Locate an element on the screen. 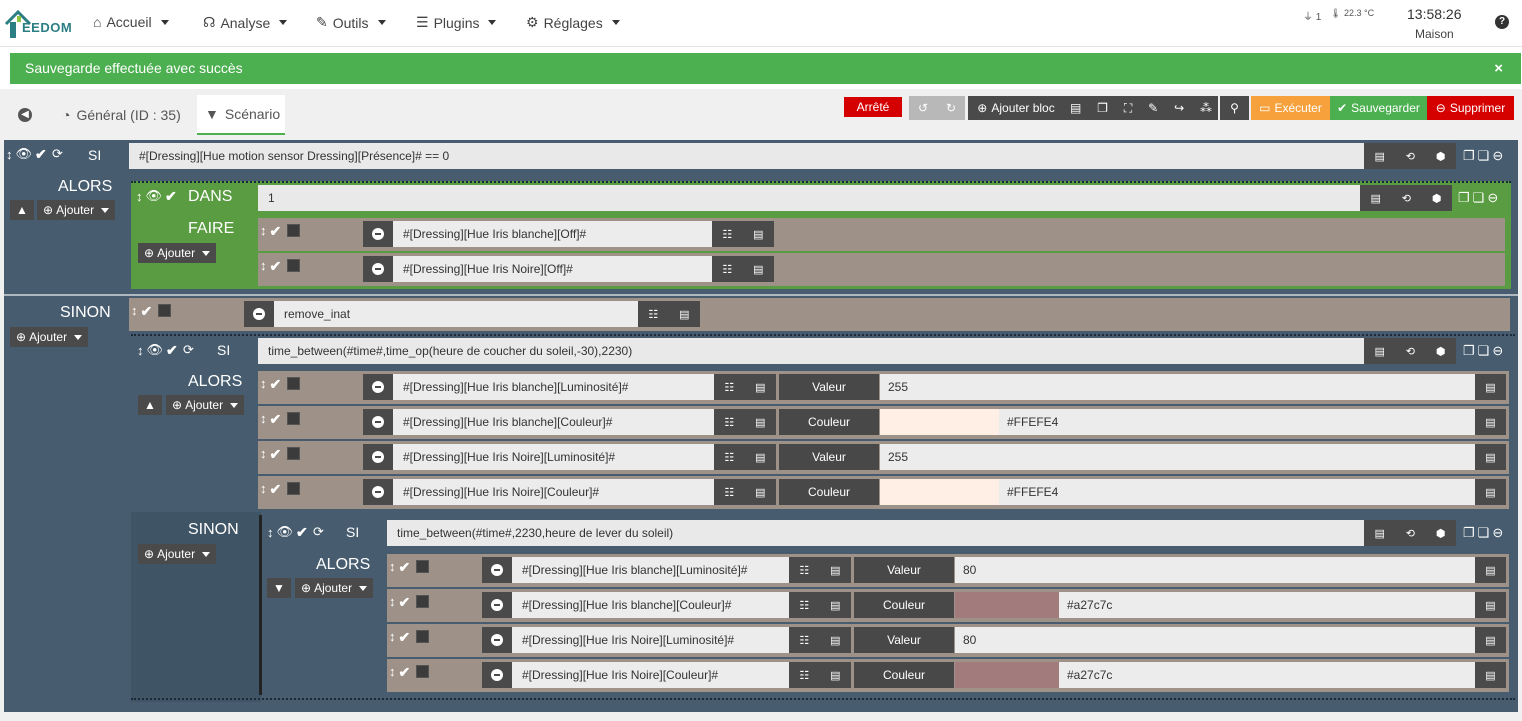  command-input: remove_inat is located at coordinates (456, 314).